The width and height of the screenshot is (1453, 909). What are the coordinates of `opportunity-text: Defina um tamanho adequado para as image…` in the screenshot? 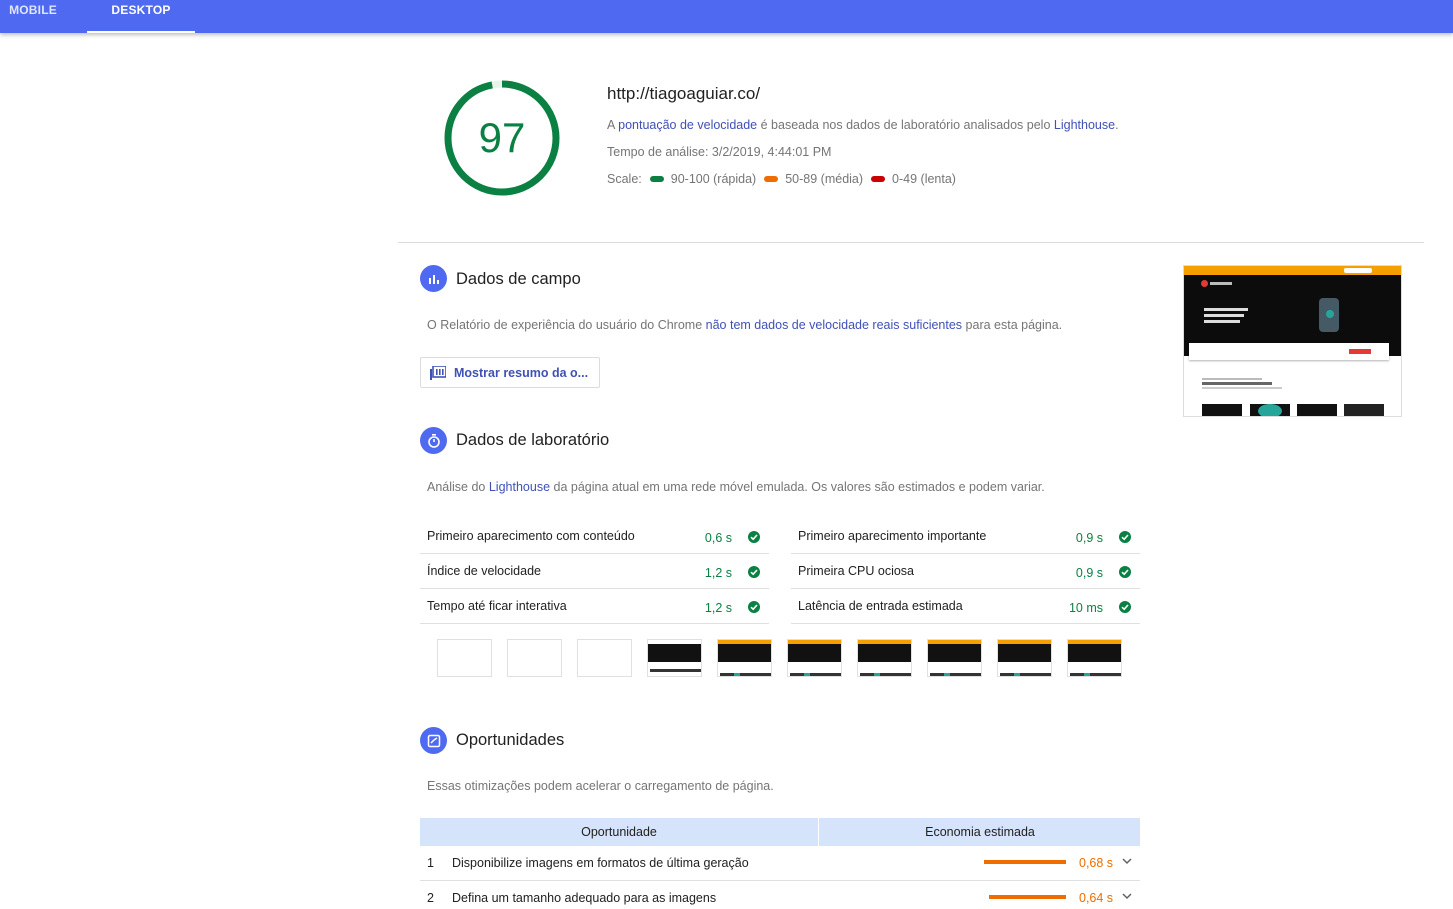 It's located at (584, 898).